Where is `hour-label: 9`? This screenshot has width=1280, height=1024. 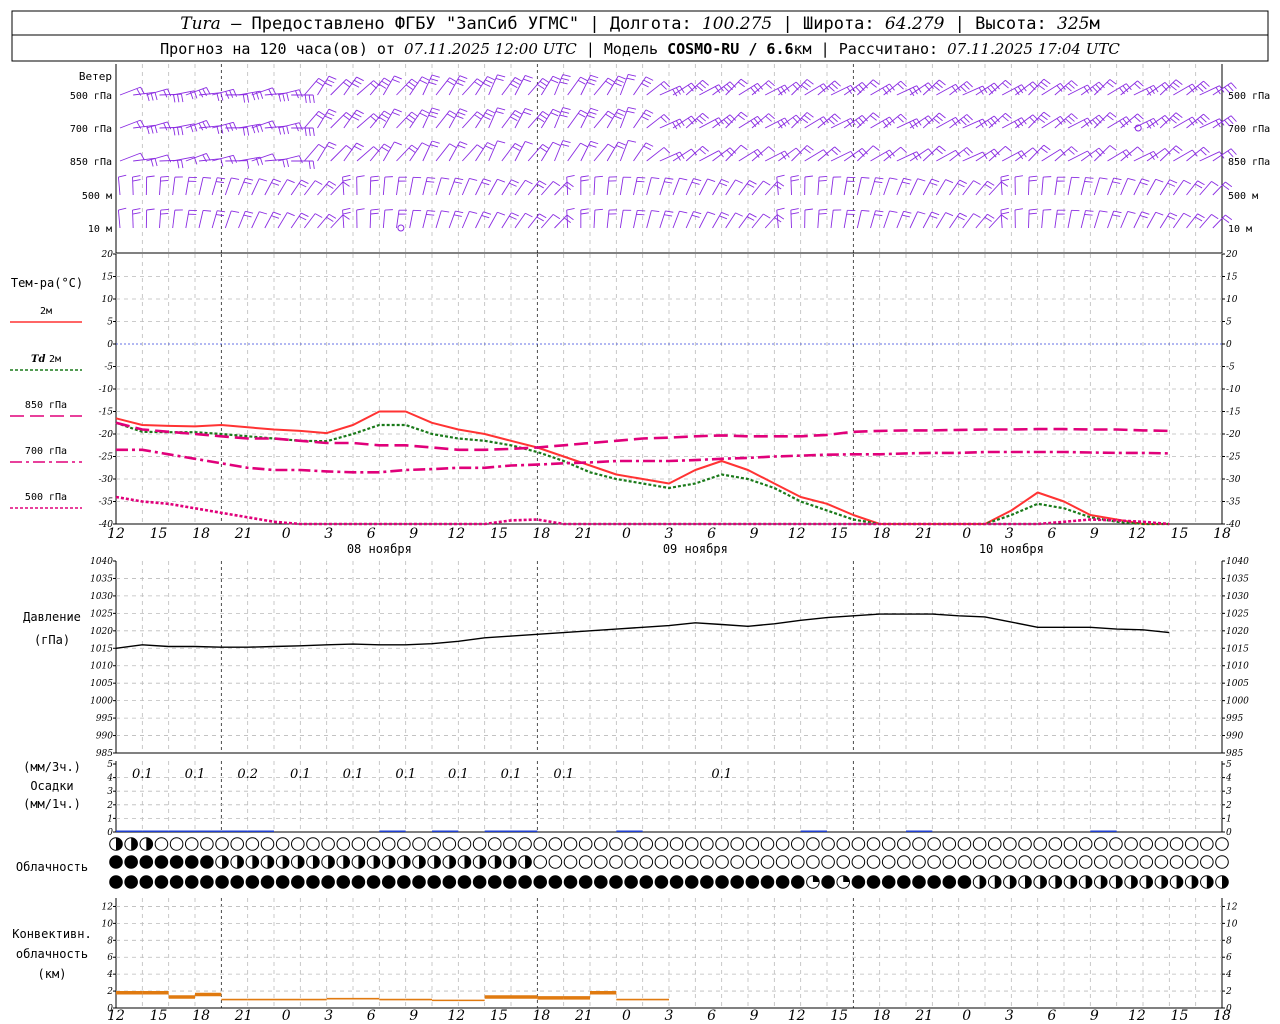 hour-label: 9 is located at coordinates (754, 1016).